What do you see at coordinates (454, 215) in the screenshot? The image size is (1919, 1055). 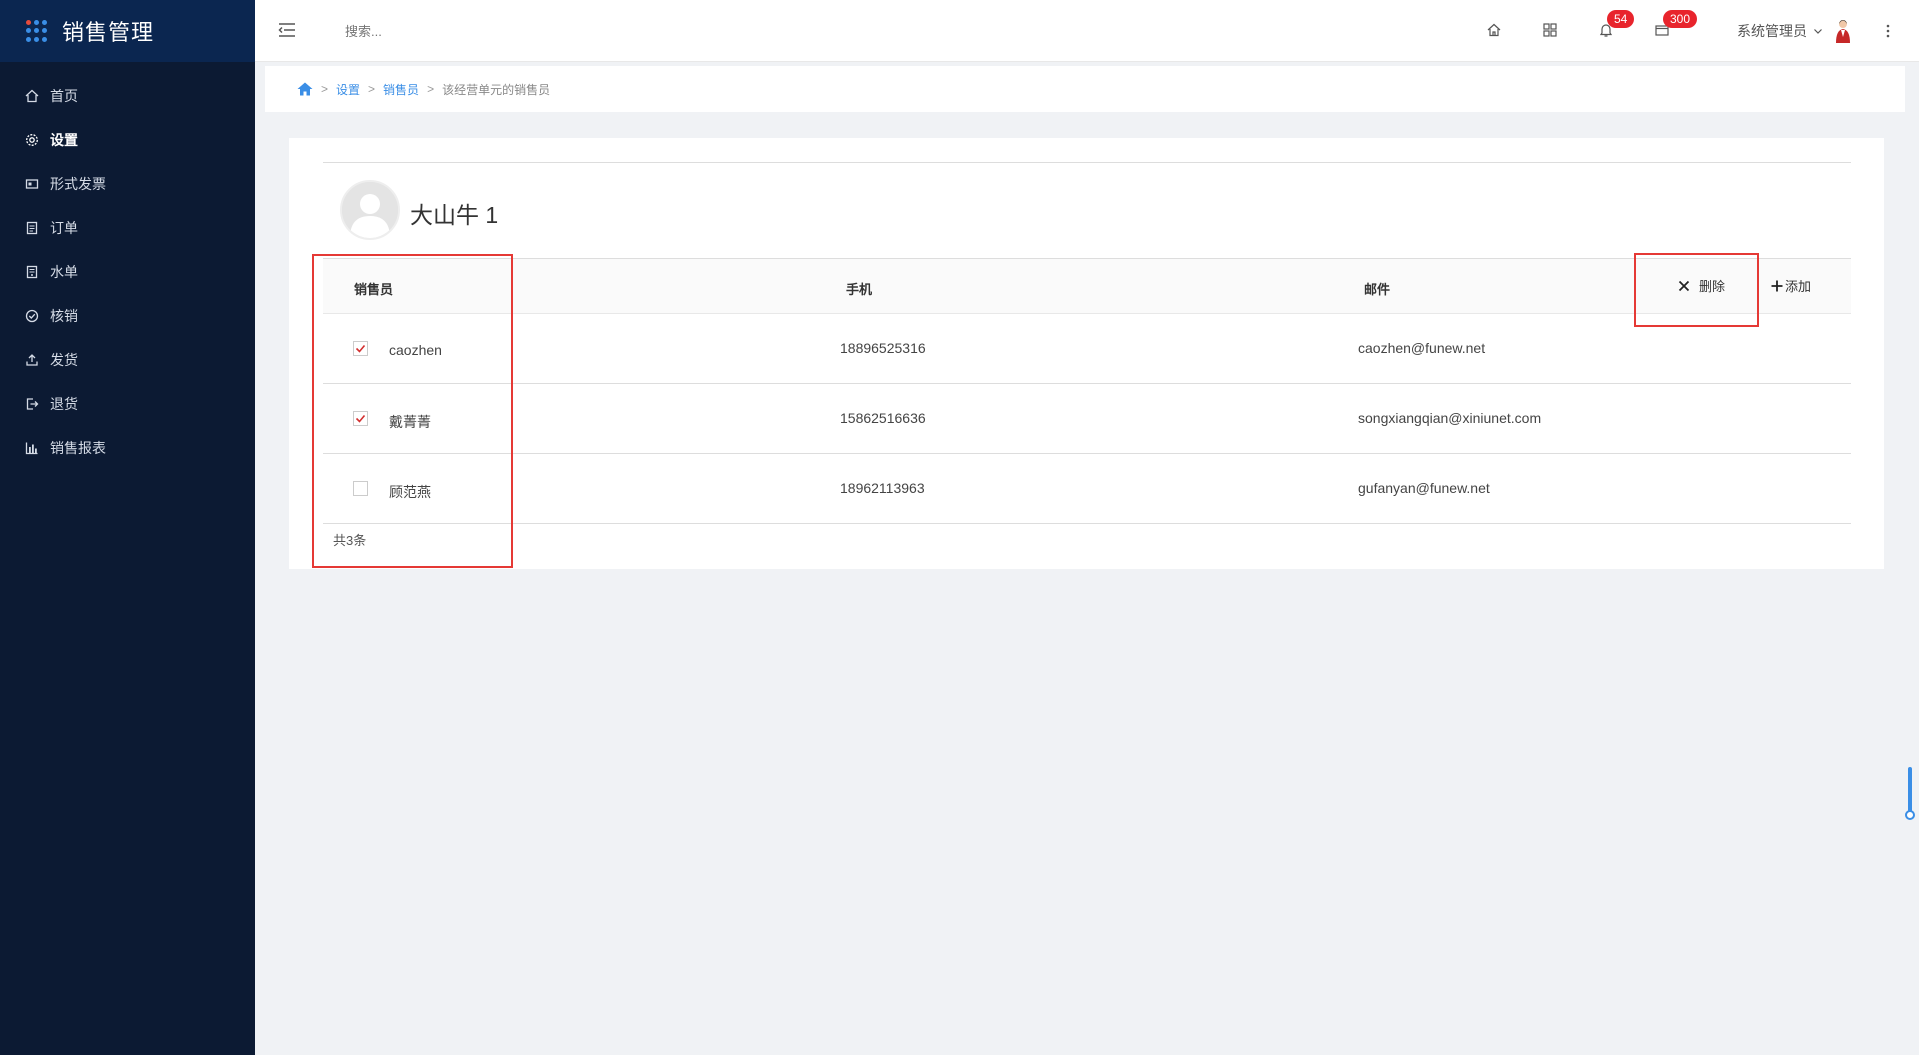 I see `unit-name: 大山牛 1` at bounding box center [454, 215].